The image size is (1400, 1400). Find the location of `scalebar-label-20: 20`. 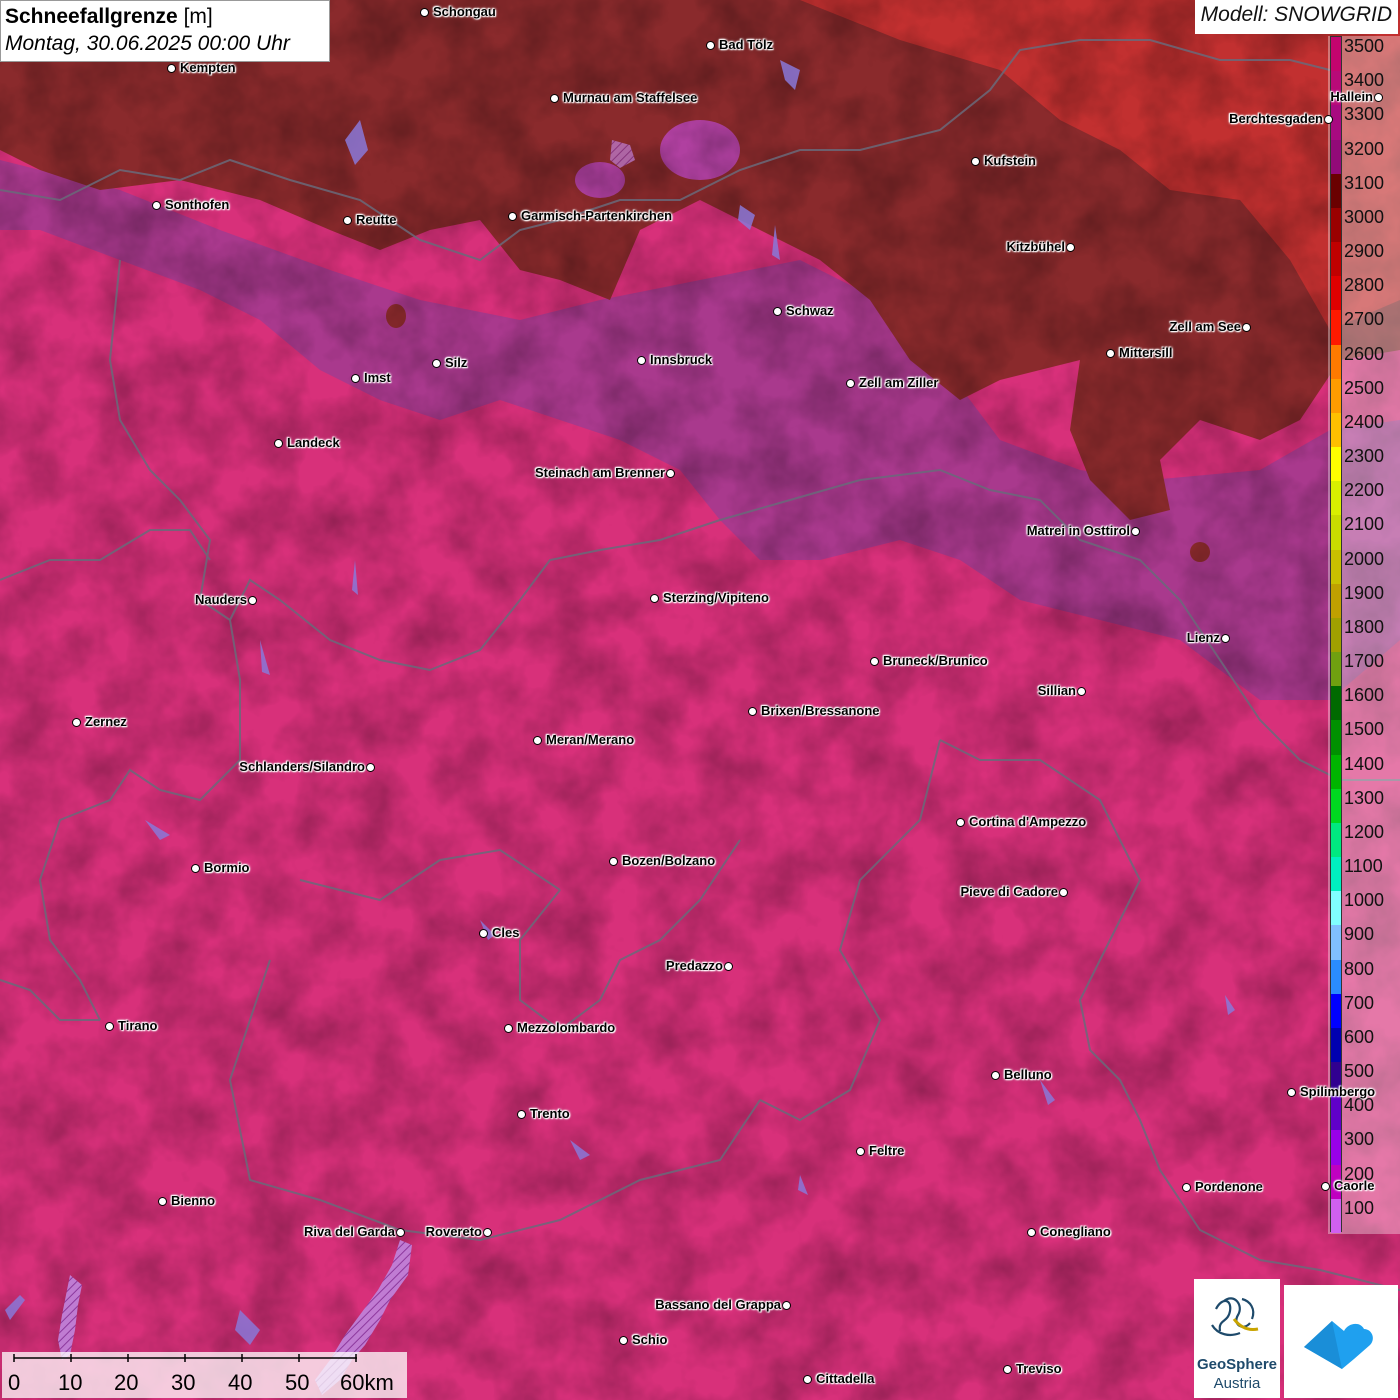

scalebar-label-20: 20 is located at coordinates (126, 1382).